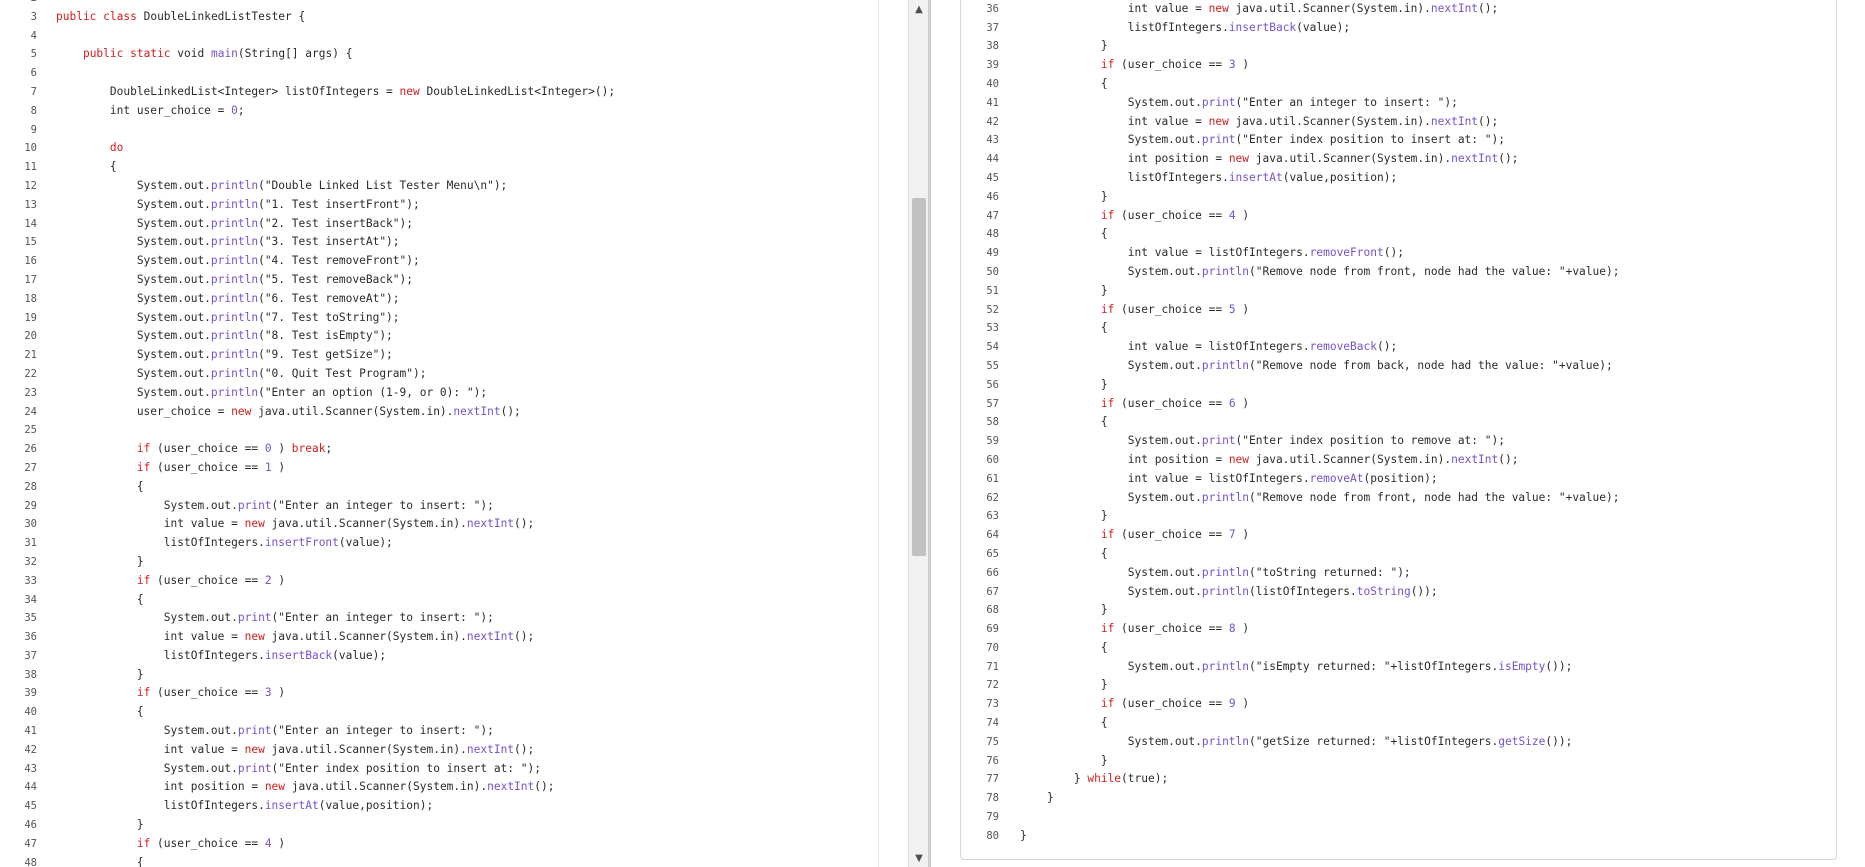 This screenshot has height=867, width=1865. I want to click on code-line: 69 if (user_choice == 8 ), so click(1290, 629).